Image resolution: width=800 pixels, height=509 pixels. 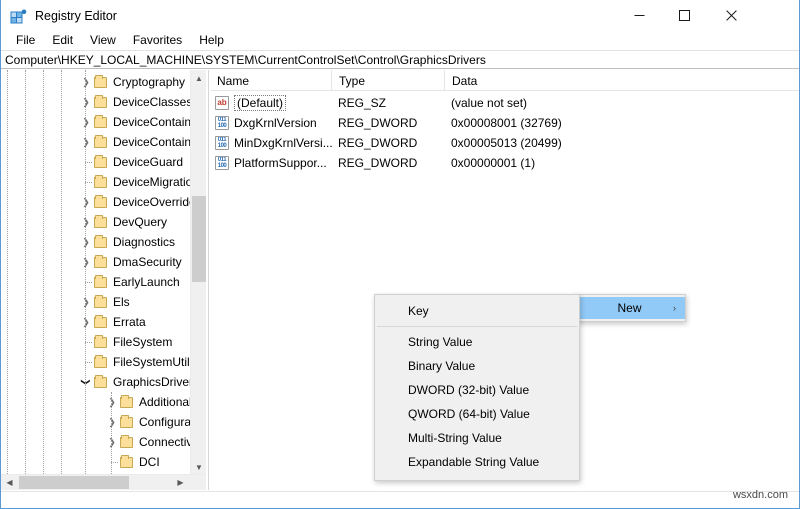 I want to click on tree-item-label: DeviceClasses, so click(x=151, y=102).